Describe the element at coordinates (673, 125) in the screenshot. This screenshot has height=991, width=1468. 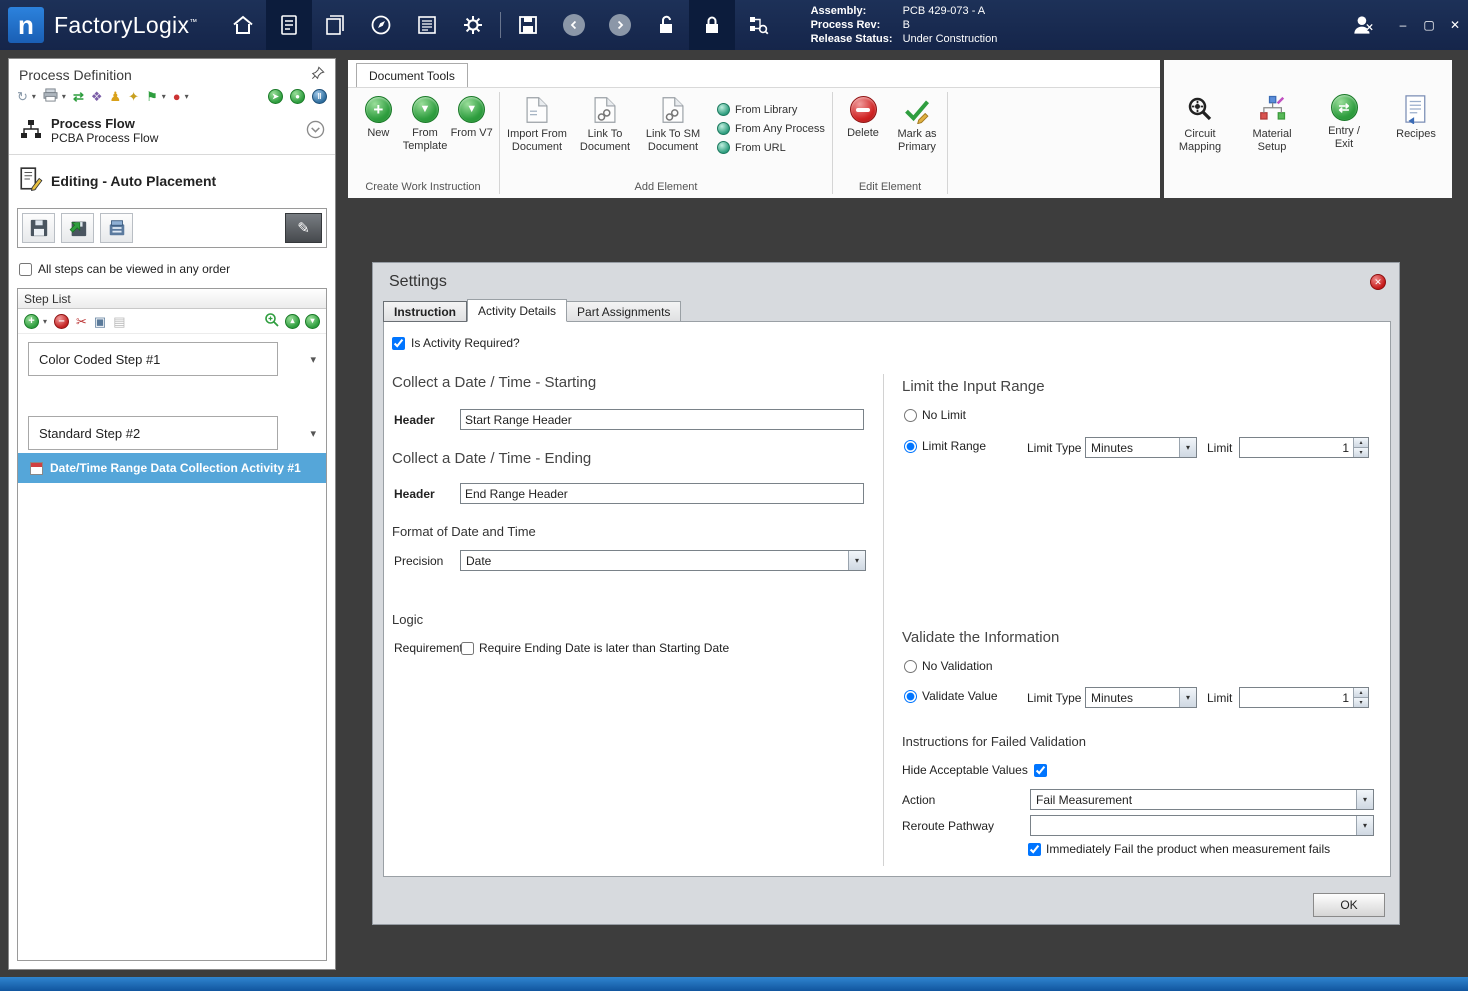
I see `link-to-sm-document-button: Link To SM Document` at that location.